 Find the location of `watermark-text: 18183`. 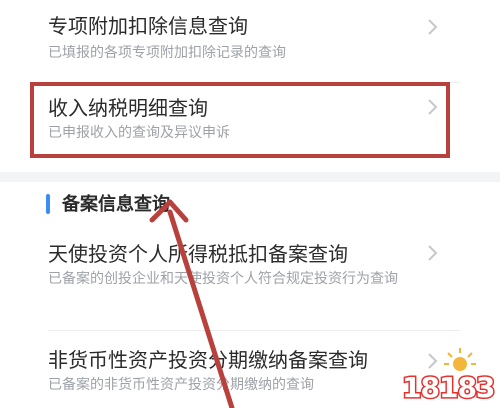

watermark-text: 18183 is located at coordinates (448, 388).